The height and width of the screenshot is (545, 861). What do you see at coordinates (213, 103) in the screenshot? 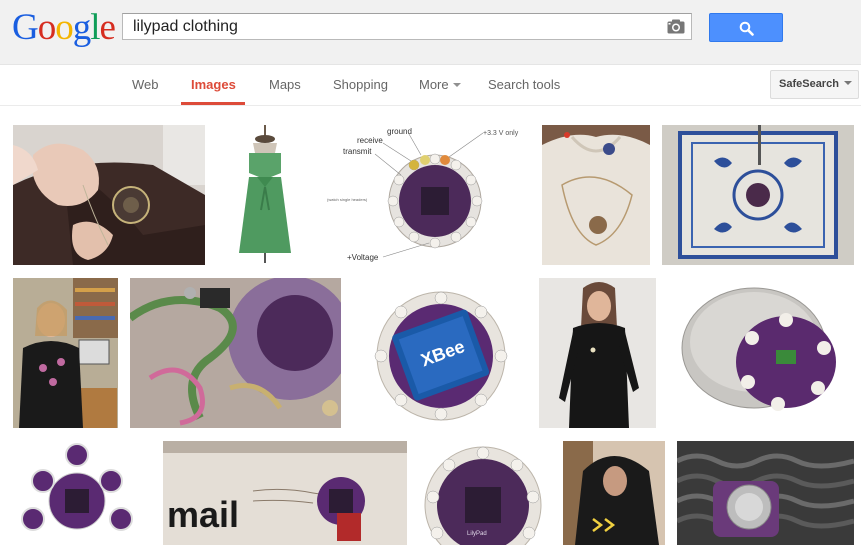
I see `active-tab-indicator` at bounding box center [213, 103].